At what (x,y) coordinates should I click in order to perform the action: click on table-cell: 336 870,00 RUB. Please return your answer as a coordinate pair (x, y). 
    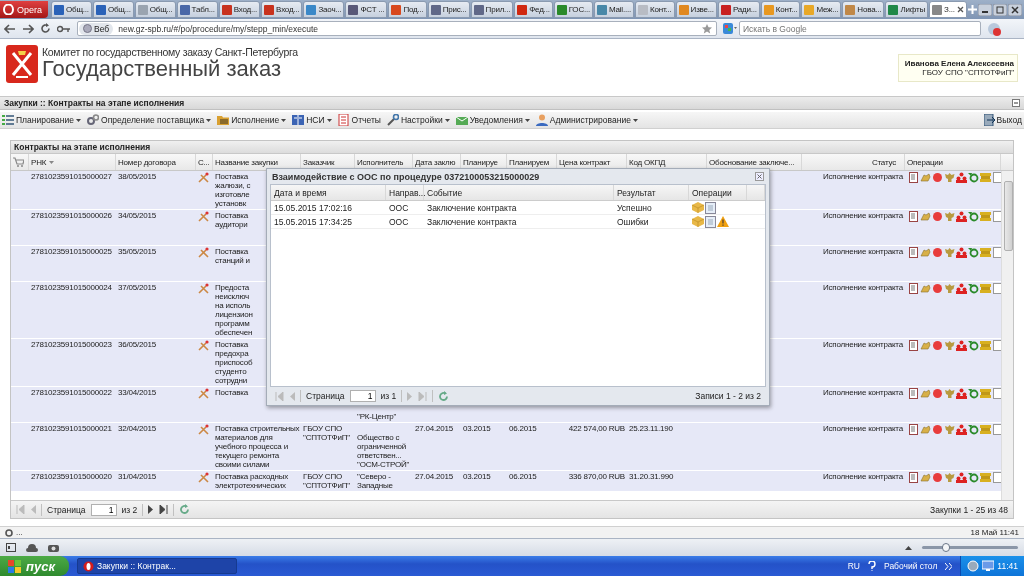
    Looking at the image, I should click on (596, 476).